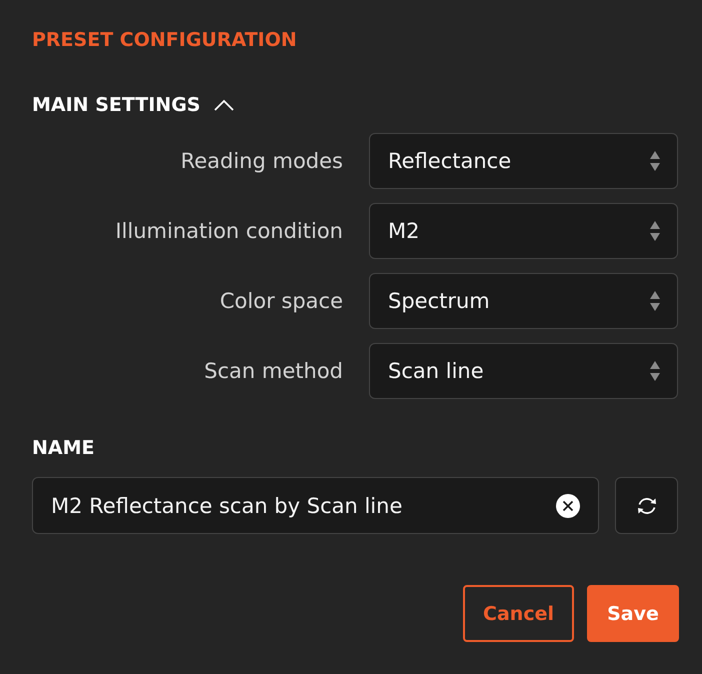  I want to click on name-label: NAME, so click(63, 448).